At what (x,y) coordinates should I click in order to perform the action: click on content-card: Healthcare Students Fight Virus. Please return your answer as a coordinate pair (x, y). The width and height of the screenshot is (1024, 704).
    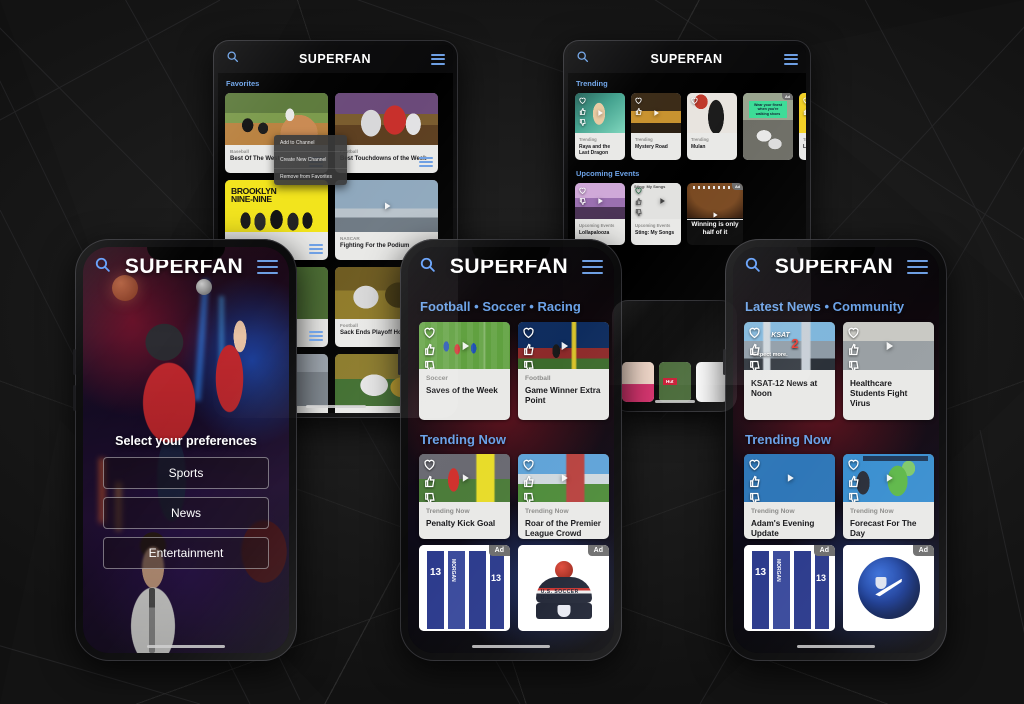
    Looking at the image, I should click on (888, 371).